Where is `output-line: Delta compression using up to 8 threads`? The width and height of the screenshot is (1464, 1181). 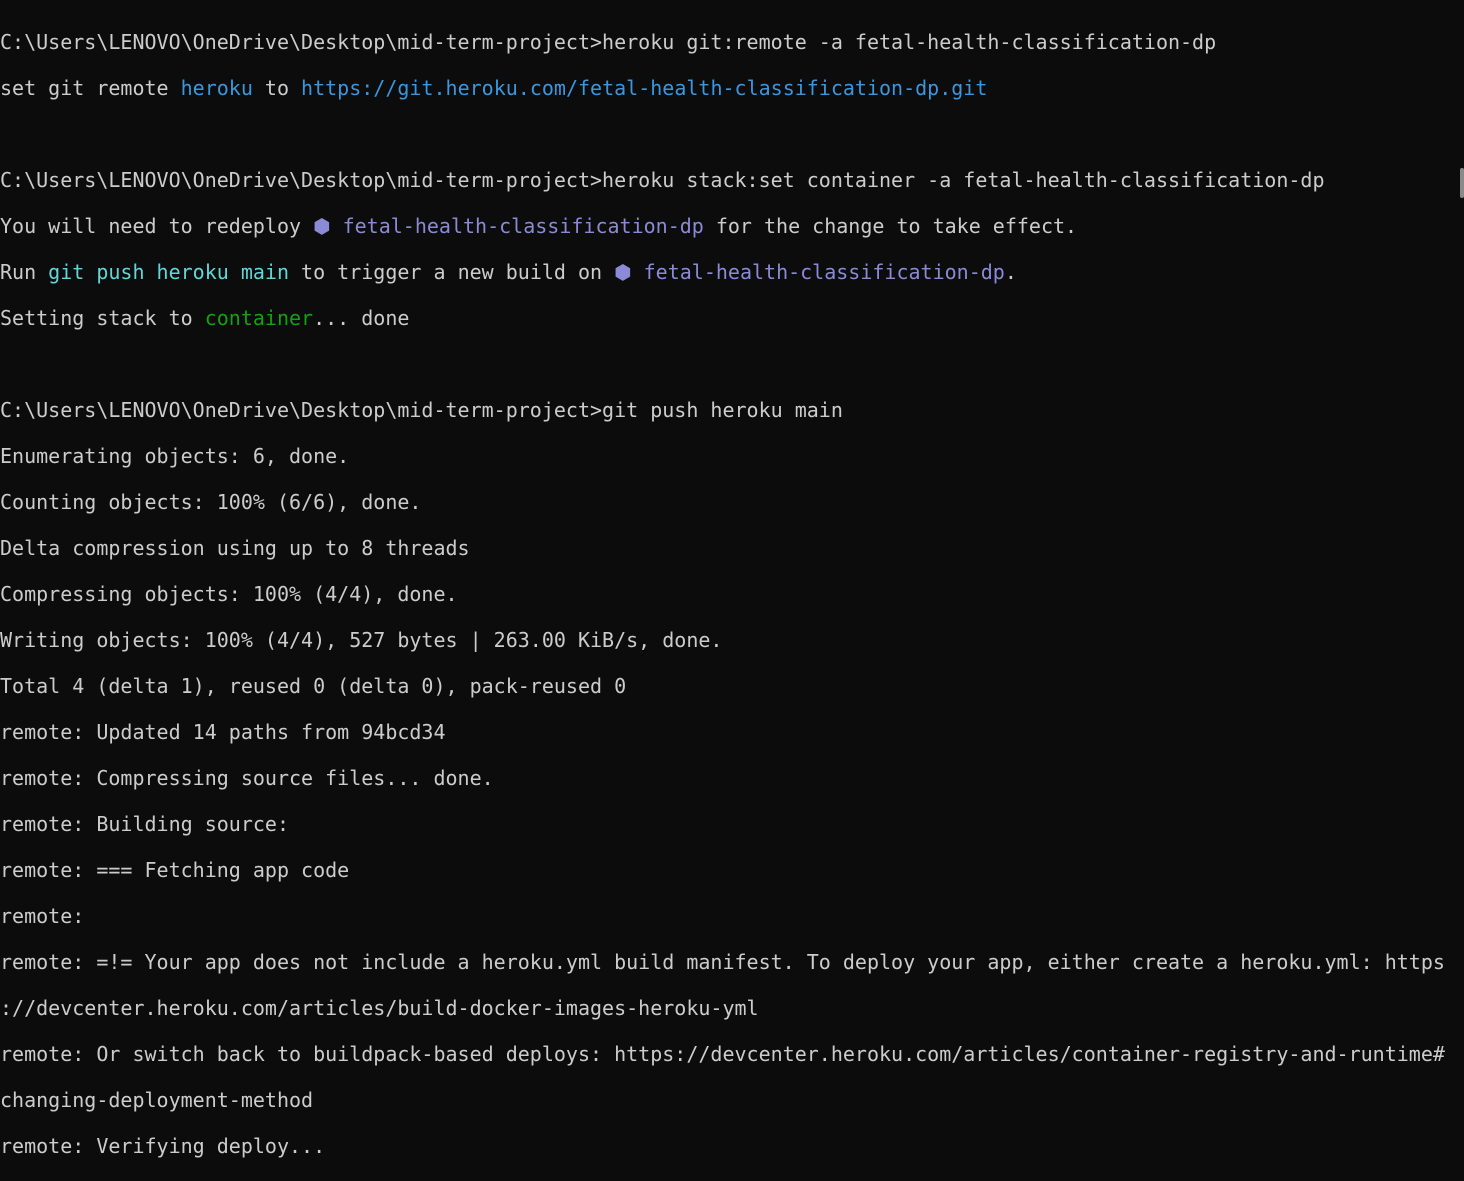 output-line: Delta compression using up to 8 threads is located at coordinates (235, 548).